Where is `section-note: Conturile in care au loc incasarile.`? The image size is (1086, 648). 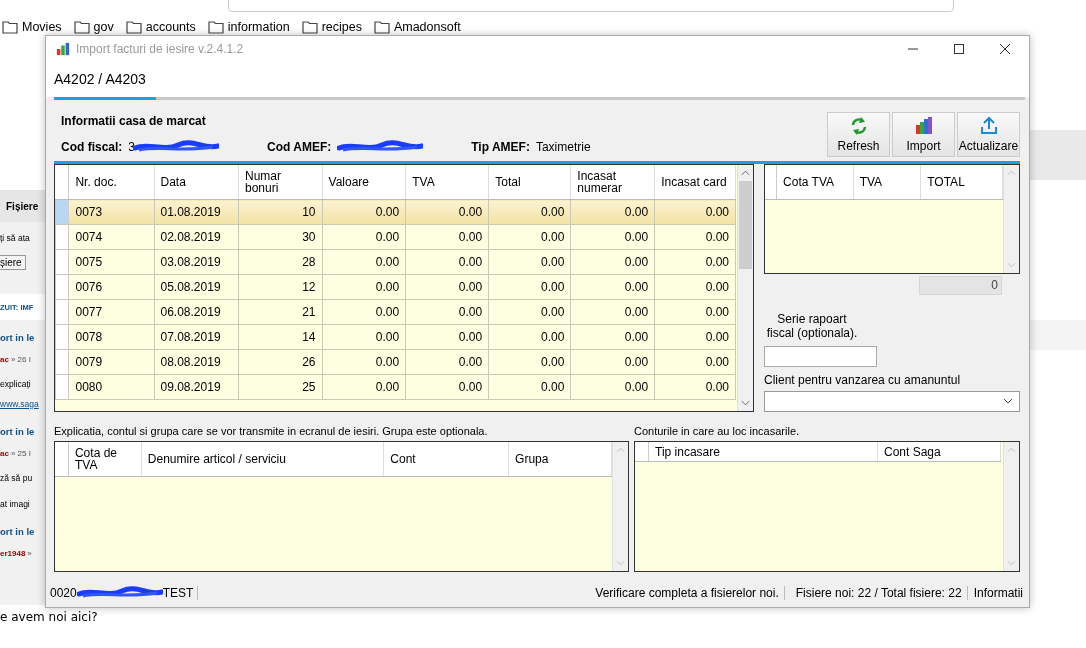
section-note: Conturile in care au loc incasarile. is located at coordinates (717, 431).